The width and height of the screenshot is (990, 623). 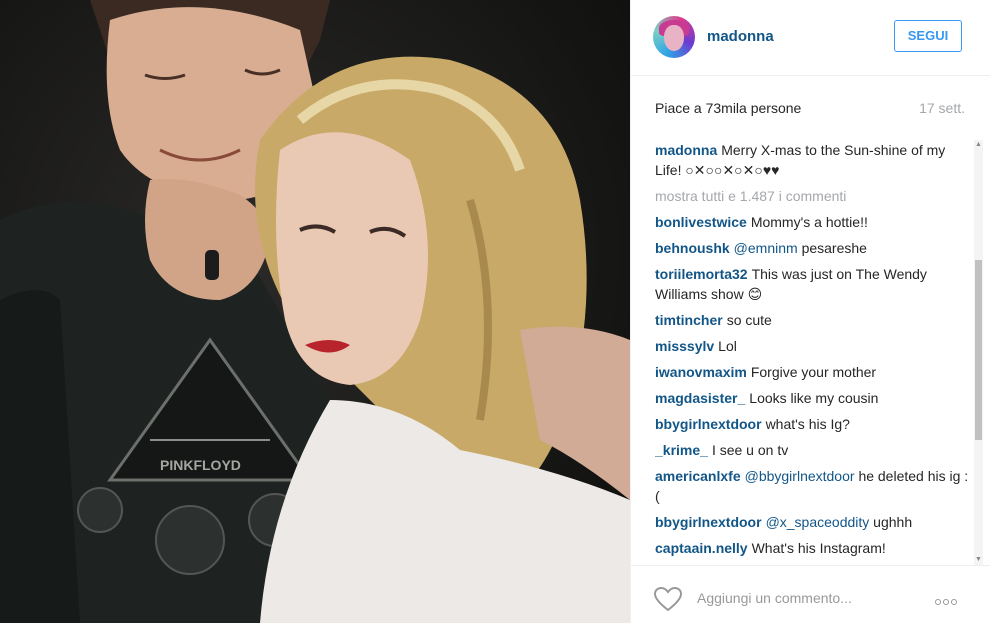 What do you see at coordinates (701, 548) in the screenshot?
I see `comment-username: captaain.nelly` at bounding box center [701, 548].